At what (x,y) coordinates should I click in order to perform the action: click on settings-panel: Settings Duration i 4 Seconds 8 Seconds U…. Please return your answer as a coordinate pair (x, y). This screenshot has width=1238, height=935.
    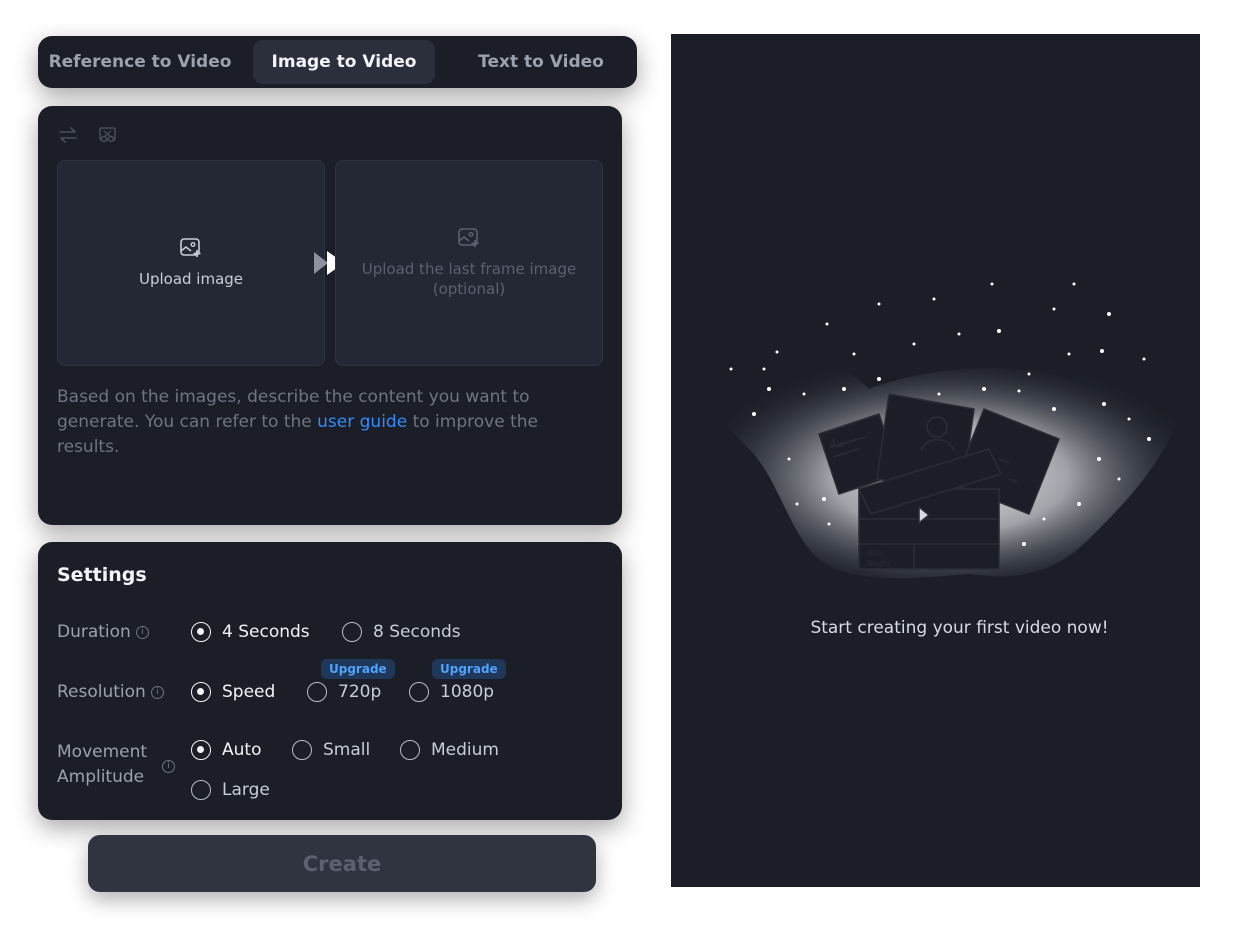
    Looking at the image, I should click on (330, 681).